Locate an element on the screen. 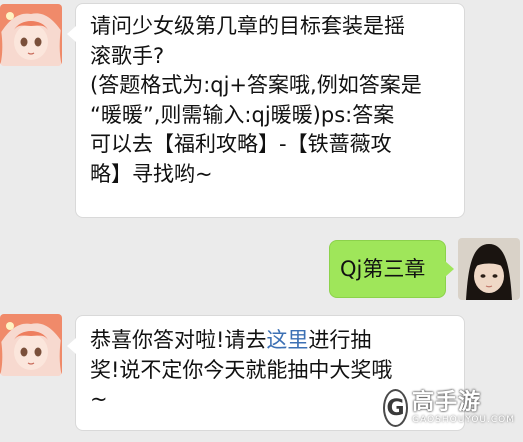  site-watermark: G 高手游 GAOSHOUYOU.COM is located at coordinates (449, 408).